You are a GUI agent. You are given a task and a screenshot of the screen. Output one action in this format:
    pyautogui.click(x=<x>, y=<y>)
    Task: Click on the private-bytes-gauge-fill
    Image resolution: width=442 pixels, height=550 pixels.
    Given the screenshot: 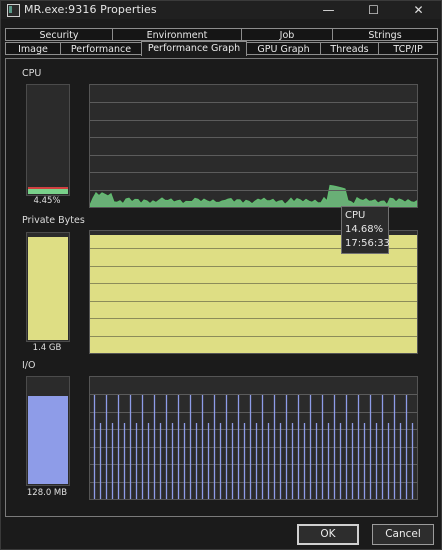 What is the action you would take?
    pyautogui.click(x=48, y=288)
    